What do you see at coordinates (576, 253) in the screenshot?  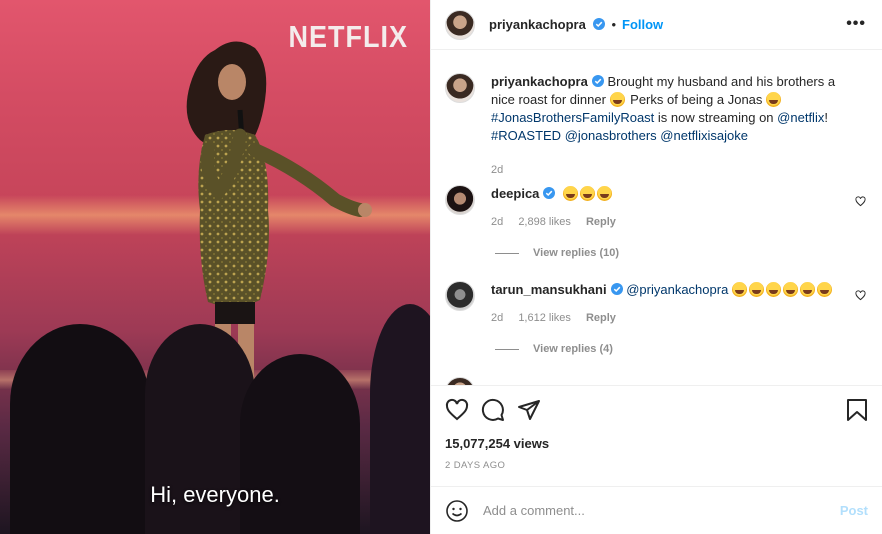 I see `view-replies-label: View replies (10)` at bounding box center [576, 253].